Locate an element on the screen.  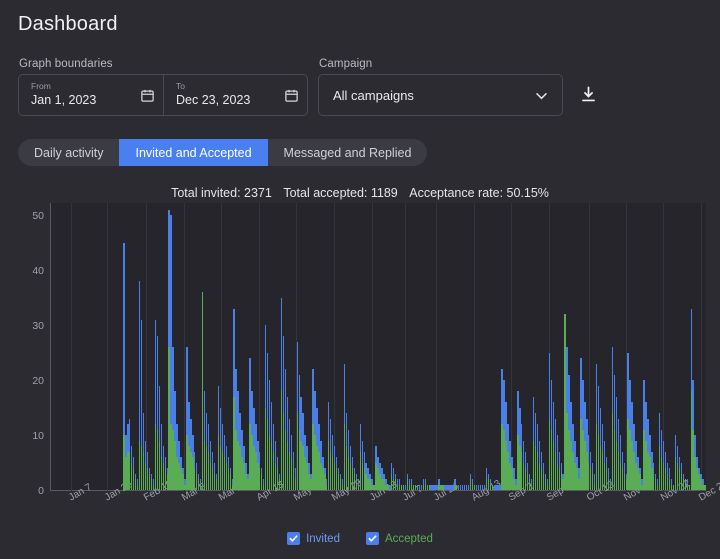
page-title: Dashboard is located at coordinates (68, 24).